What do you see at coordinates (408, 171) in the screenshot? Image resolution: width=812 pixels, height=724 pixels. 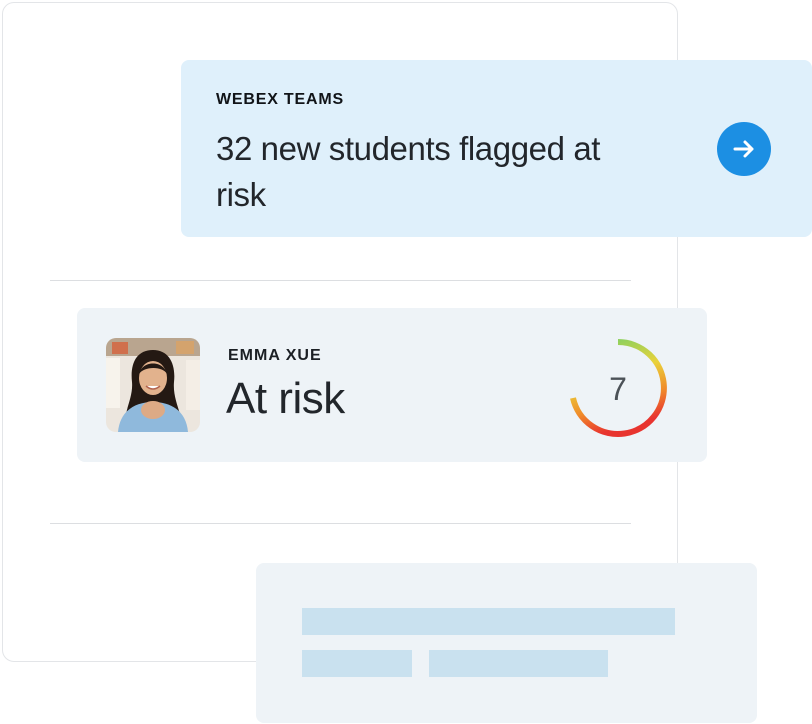 I see `notification-message: 32 new students flagged at risk` at bounding box center [408, 171].